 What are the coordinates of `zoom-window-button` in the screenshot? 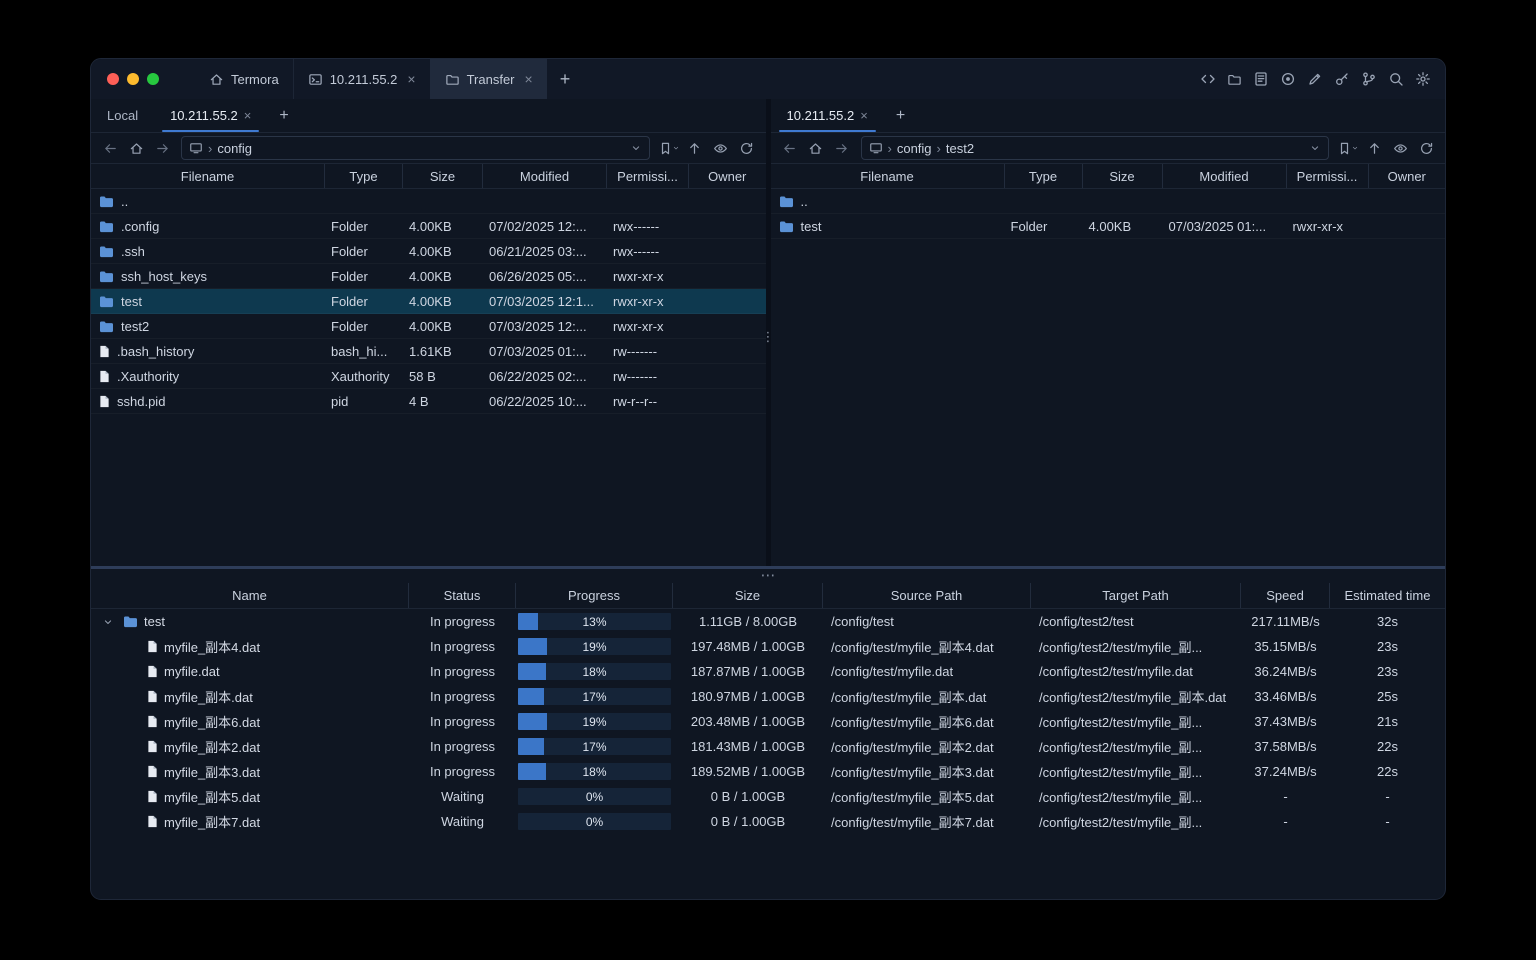 It's located at (153, 79).